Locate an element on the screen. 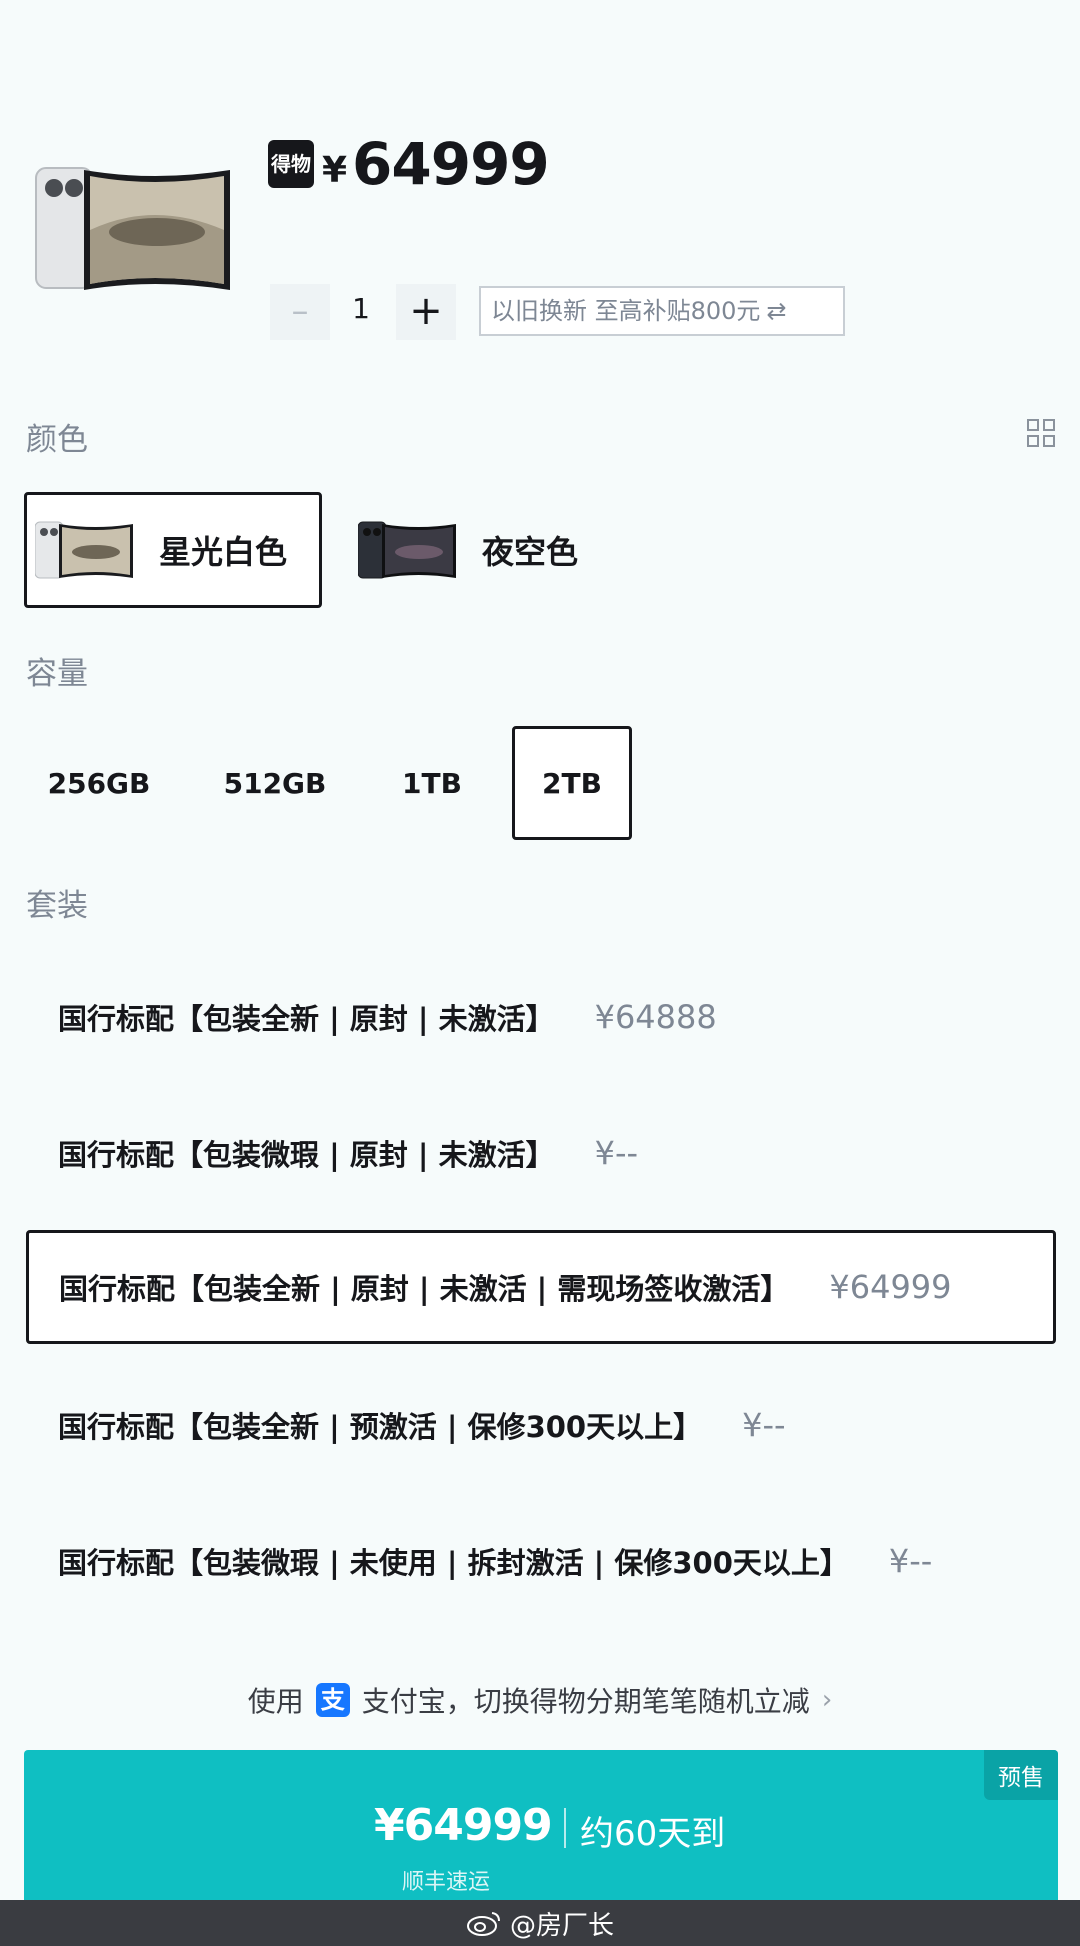 The height and width of the screenshot is (1946, 1080). color-option-label: 夜空色 is located at coordinates (530, 552).